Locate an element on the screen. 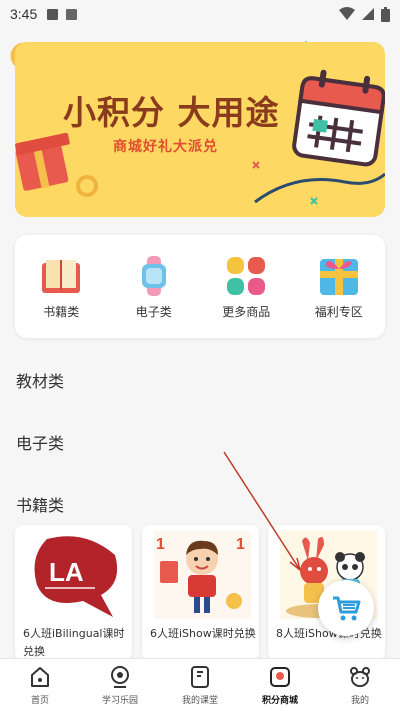 This screenshot has height=711, width=400. bottom-navigation: 首页 学习乐园 我的课堂 积分商城 我的 is located at coordinates (200, 684).